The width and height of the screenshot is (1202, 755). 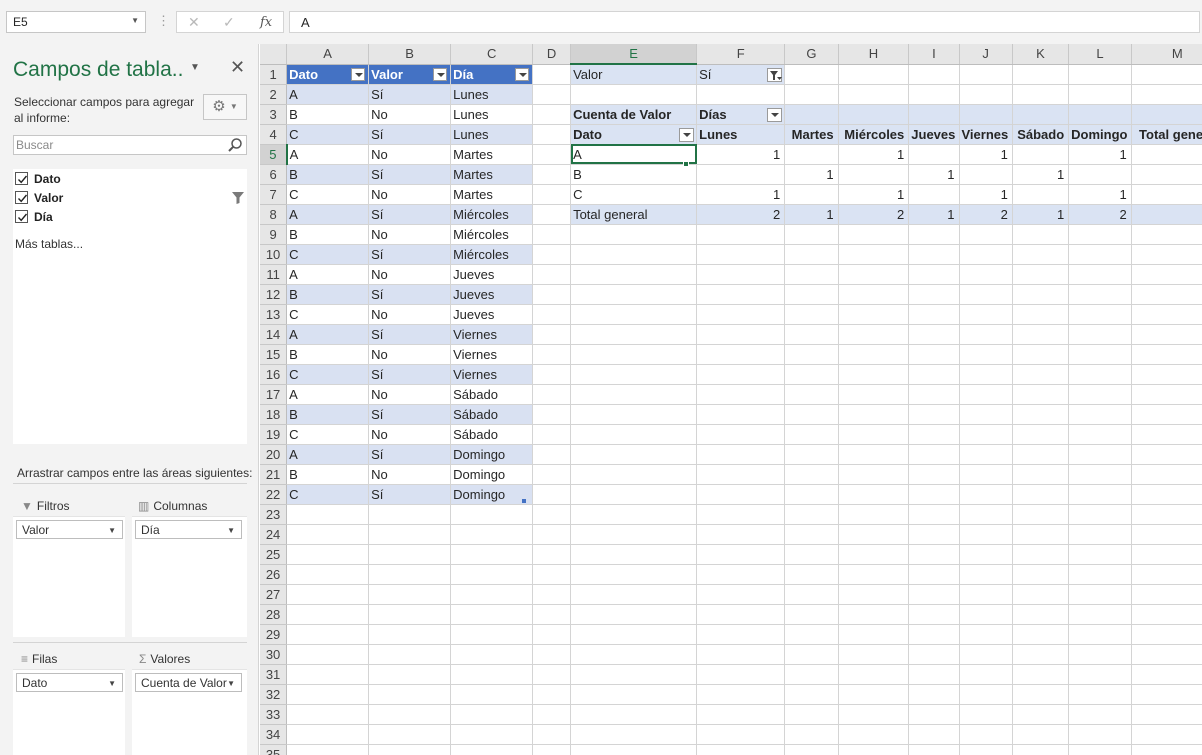 I want to click on cell-g12, so click(x=811, y=294).